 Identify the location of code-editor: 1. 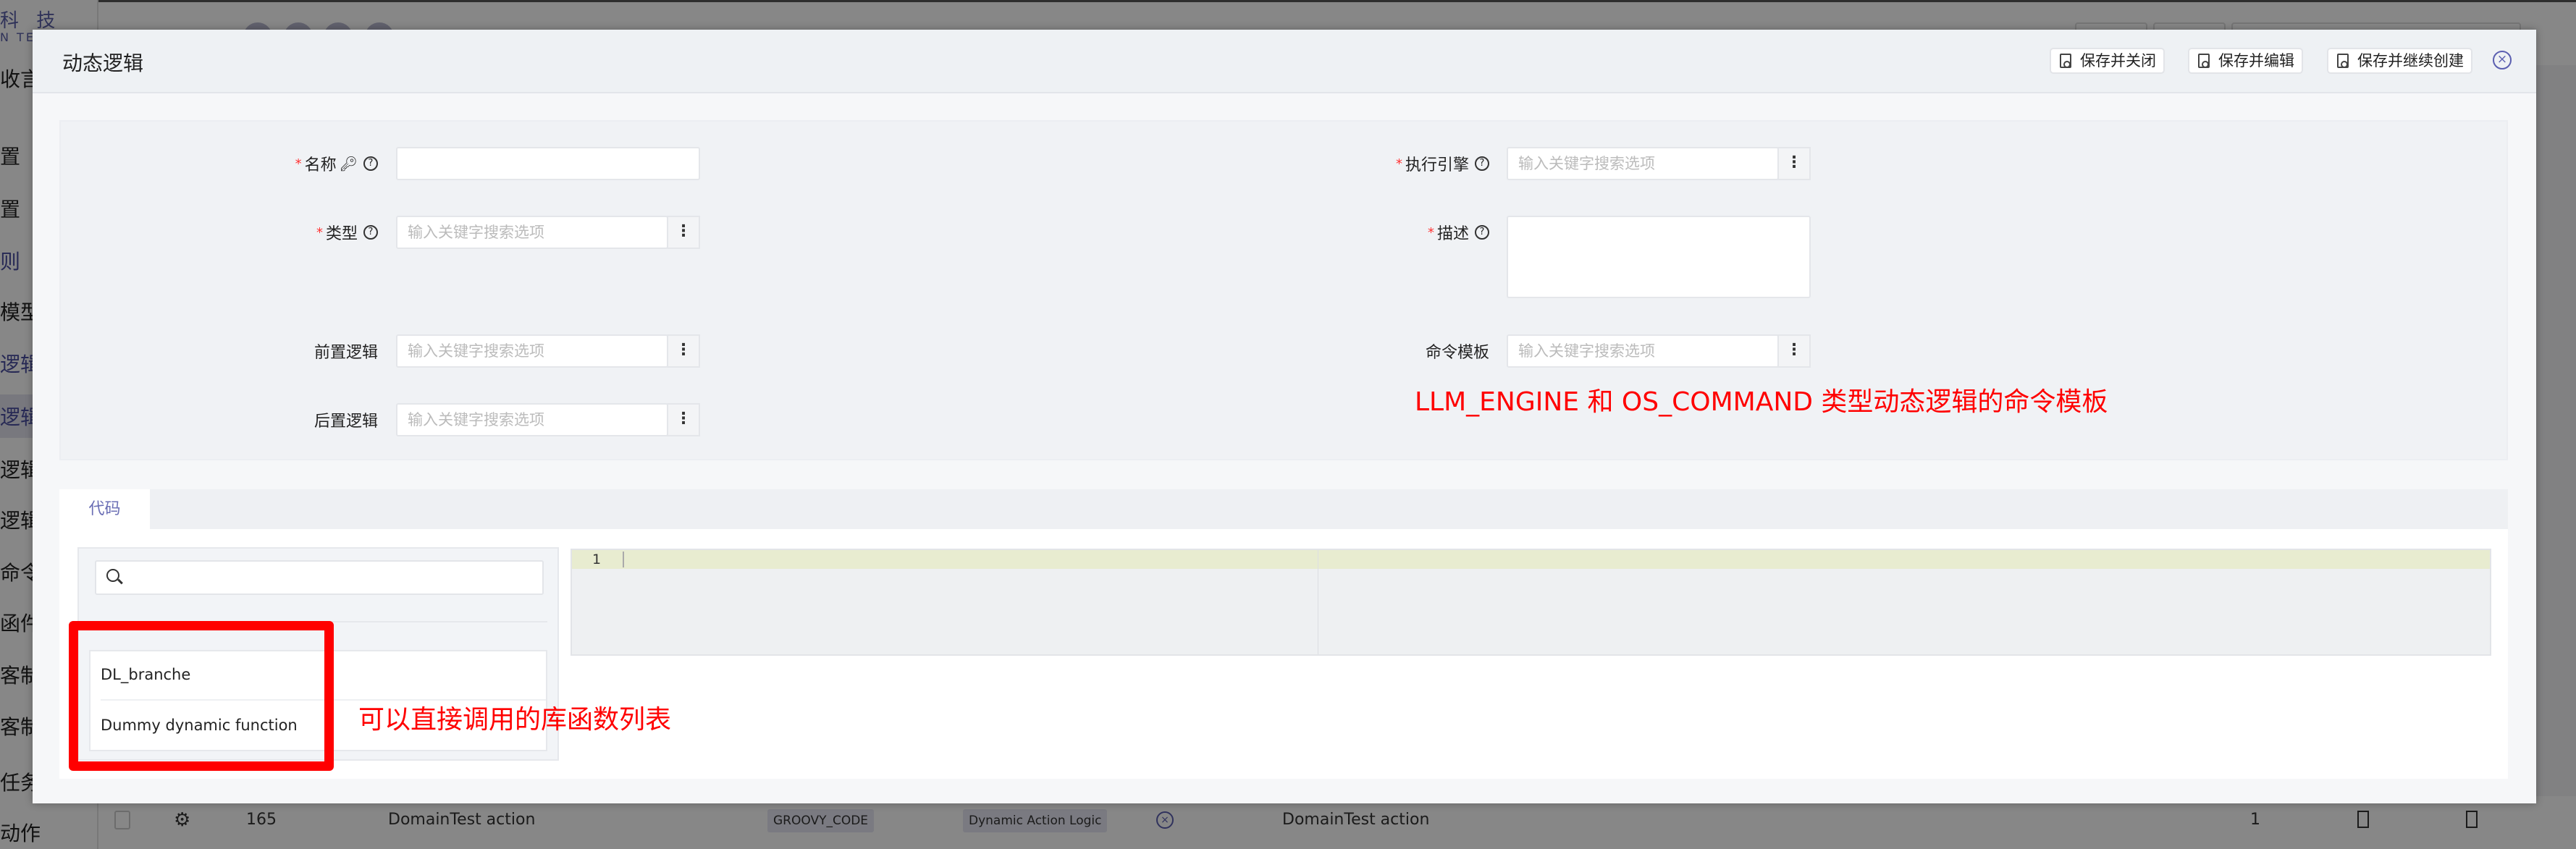
(1531, 603).